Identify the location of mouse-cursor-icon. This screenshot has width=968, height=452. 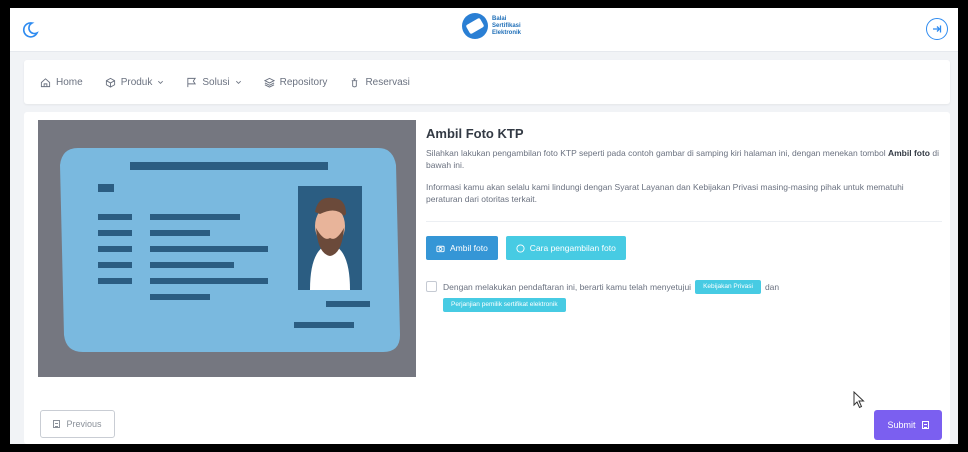
(859, 400).